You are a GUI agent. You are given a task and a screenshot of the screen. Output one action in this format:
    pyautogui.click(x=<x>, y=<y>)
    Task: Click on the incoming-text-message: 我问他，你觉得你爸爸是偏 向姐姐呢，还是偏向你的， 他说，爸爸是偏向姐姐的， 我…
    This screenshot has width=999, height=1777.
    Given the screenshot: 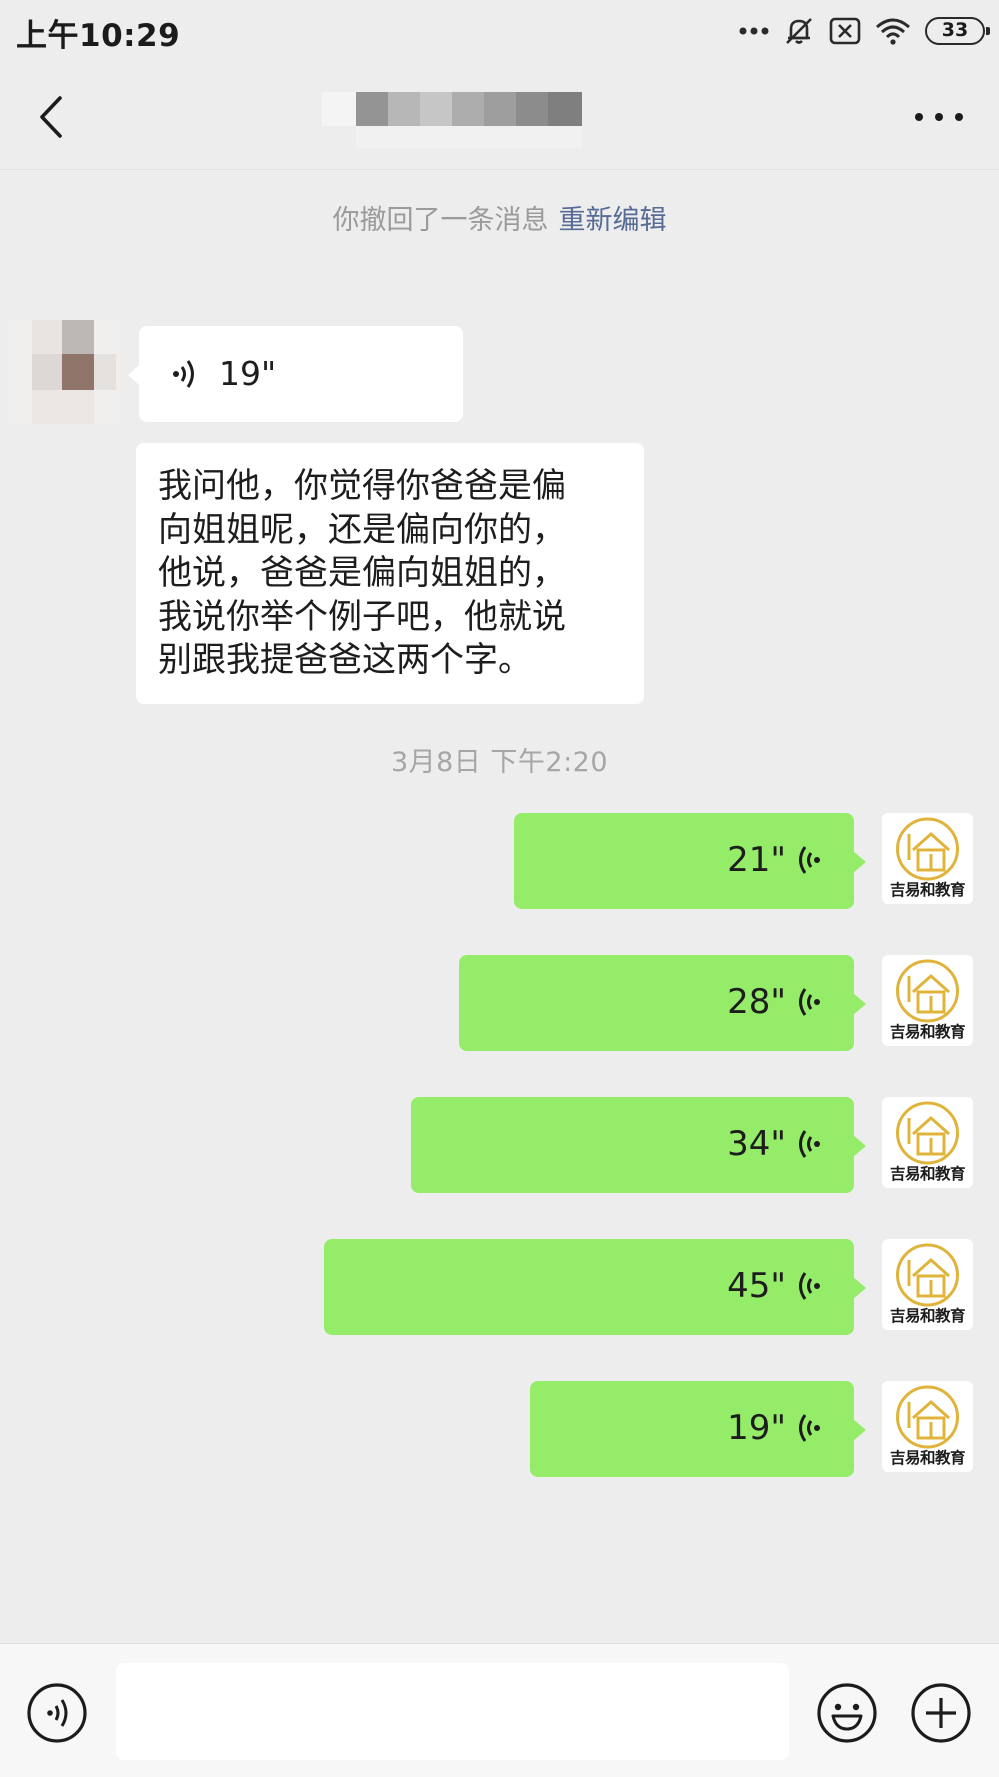 What is the action you would take?
    pyautogui.click(x=390, y=573)
    